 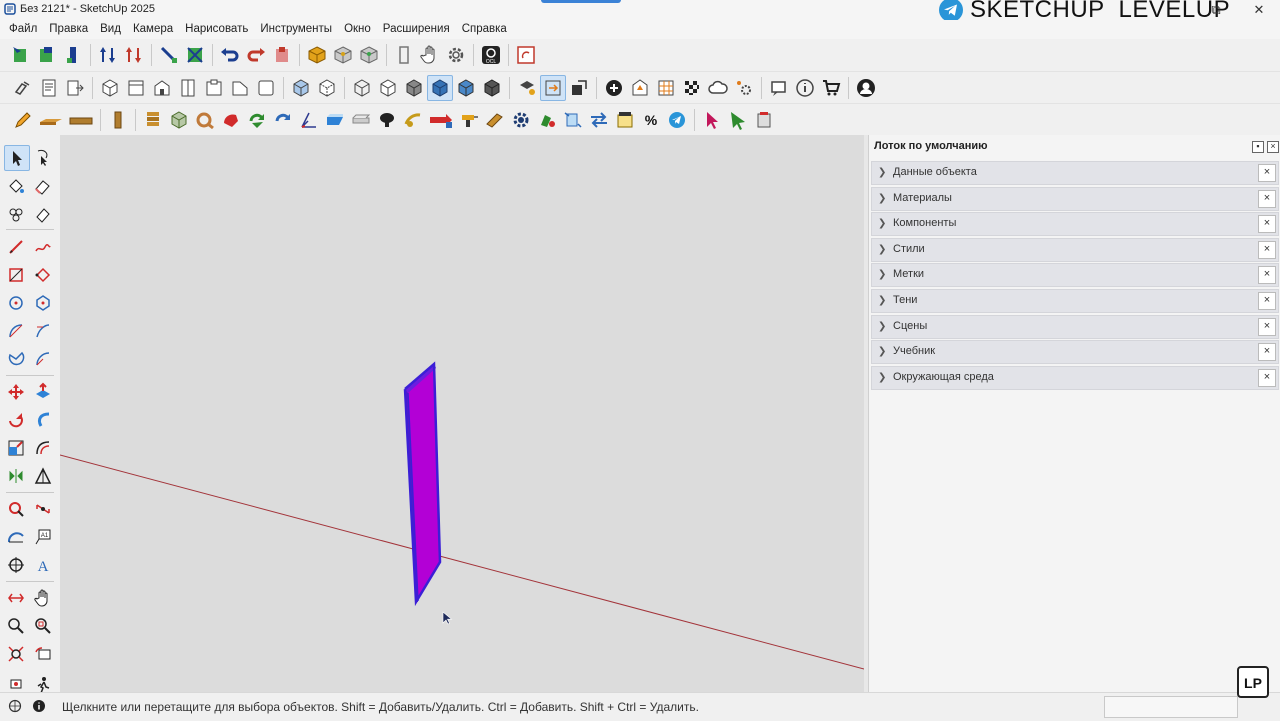 I want to click on rectangle-icon, so click(x=16, y=275).